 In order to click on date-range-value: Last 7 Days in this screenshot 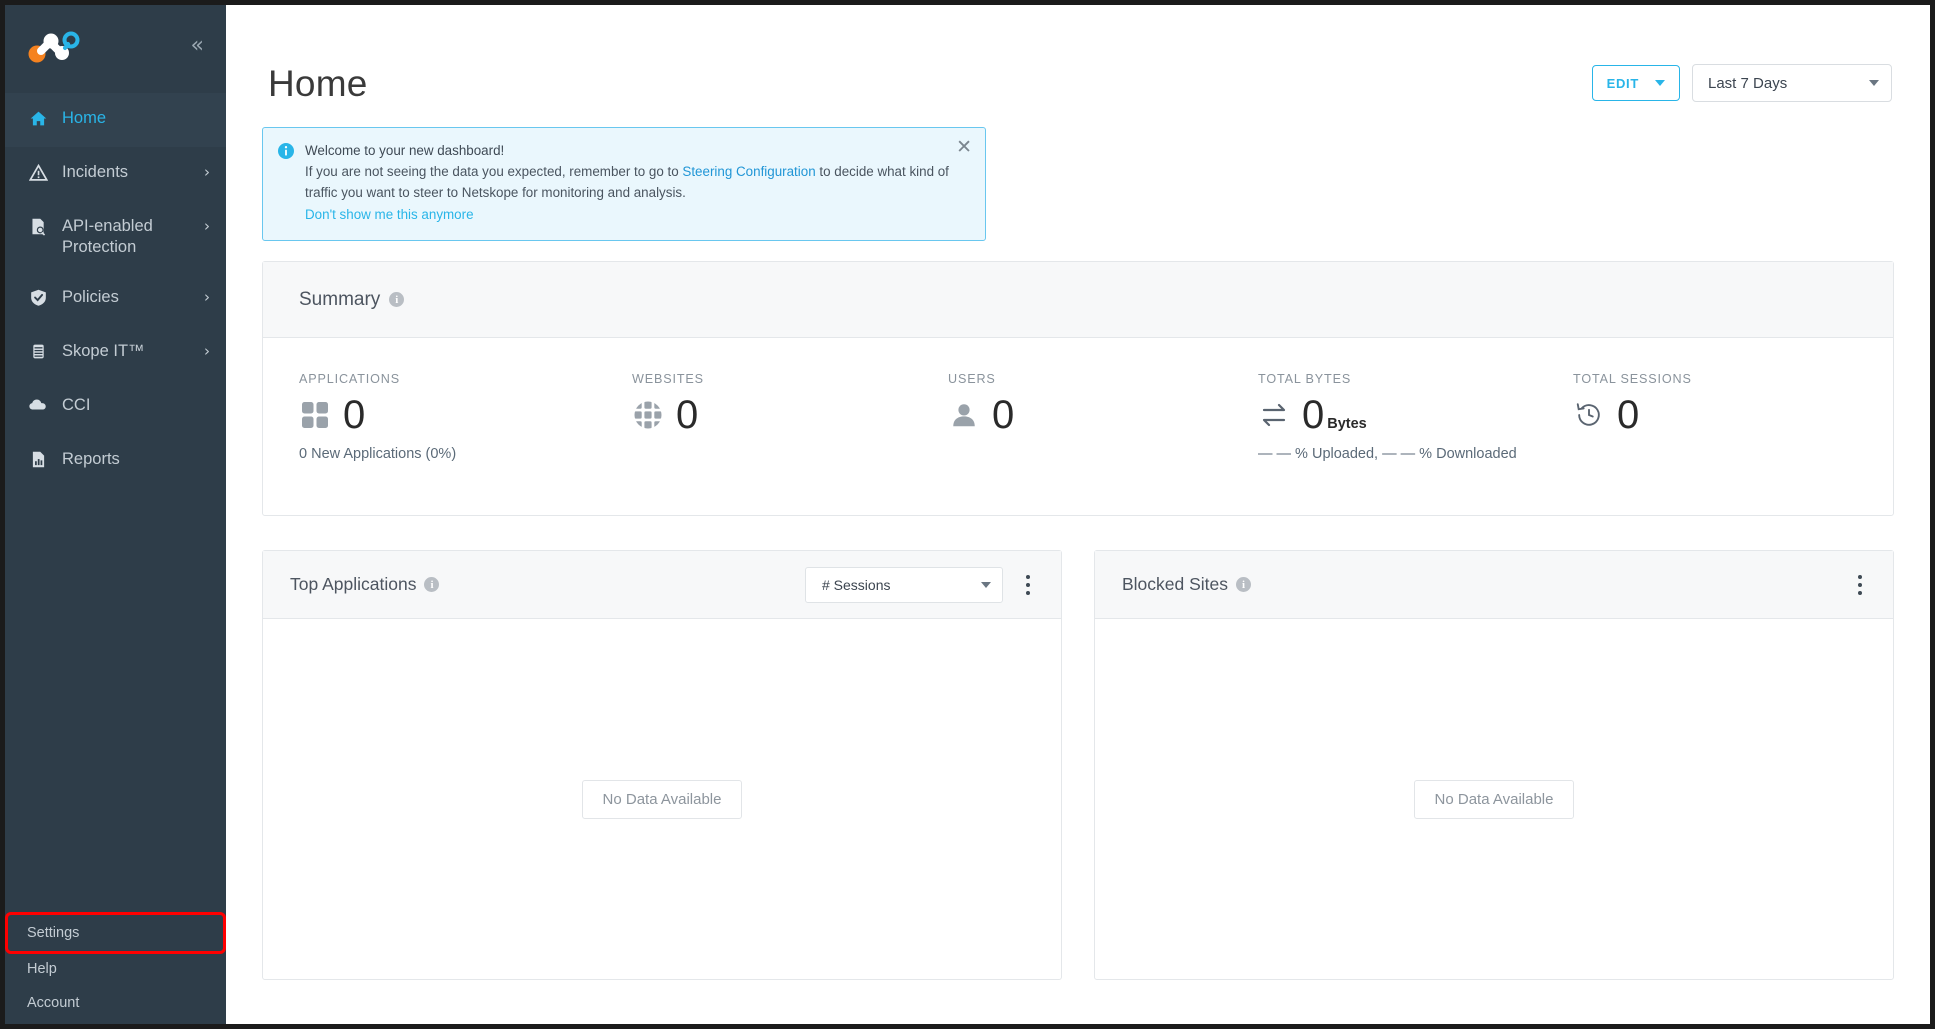, I will do `click(1748, 83)`.